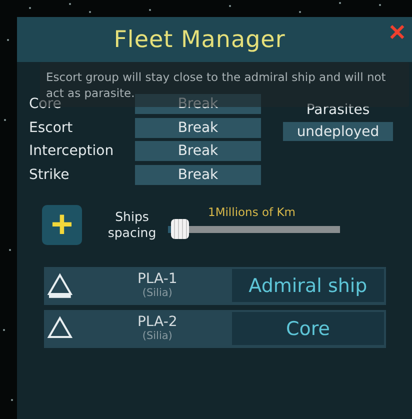 The image size is (412, 419). What do you see at coordinates (157, 279) in the screenshot?
I see `ship-name: PLA-1` at bounding box center [157, 279].